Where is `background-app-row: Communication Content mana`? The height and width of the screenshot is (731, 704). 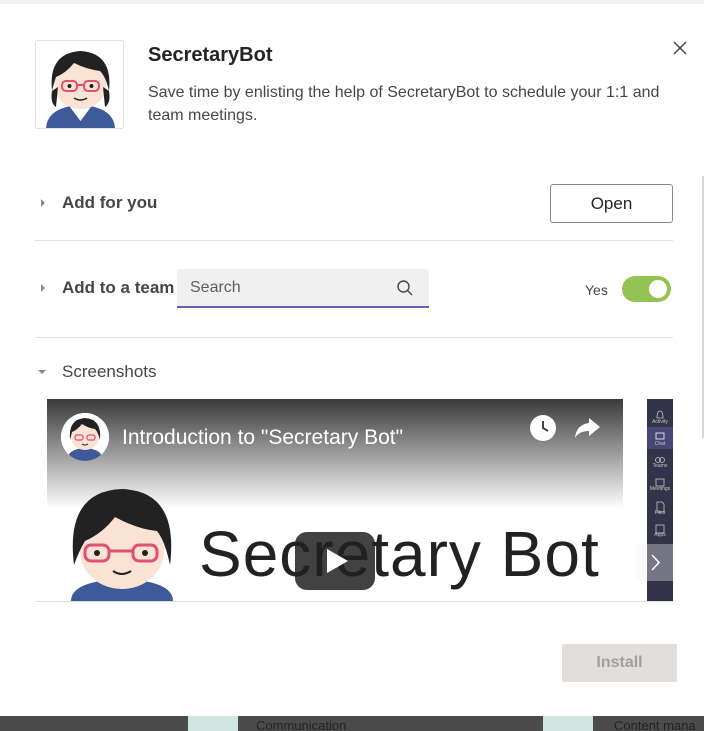
background-app-row: Communication Content mana is located at coordinates (352, 723).